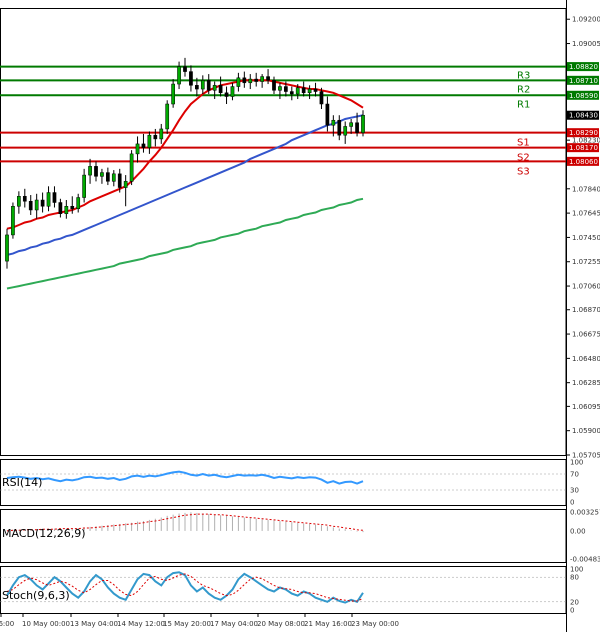 The height and width of the screenshot is (636, 600). What do you see at coordinates (46, 624) in the screenshot?
I see `time-tick-label: 10 May 00:00` at bounding box center [46, 624].